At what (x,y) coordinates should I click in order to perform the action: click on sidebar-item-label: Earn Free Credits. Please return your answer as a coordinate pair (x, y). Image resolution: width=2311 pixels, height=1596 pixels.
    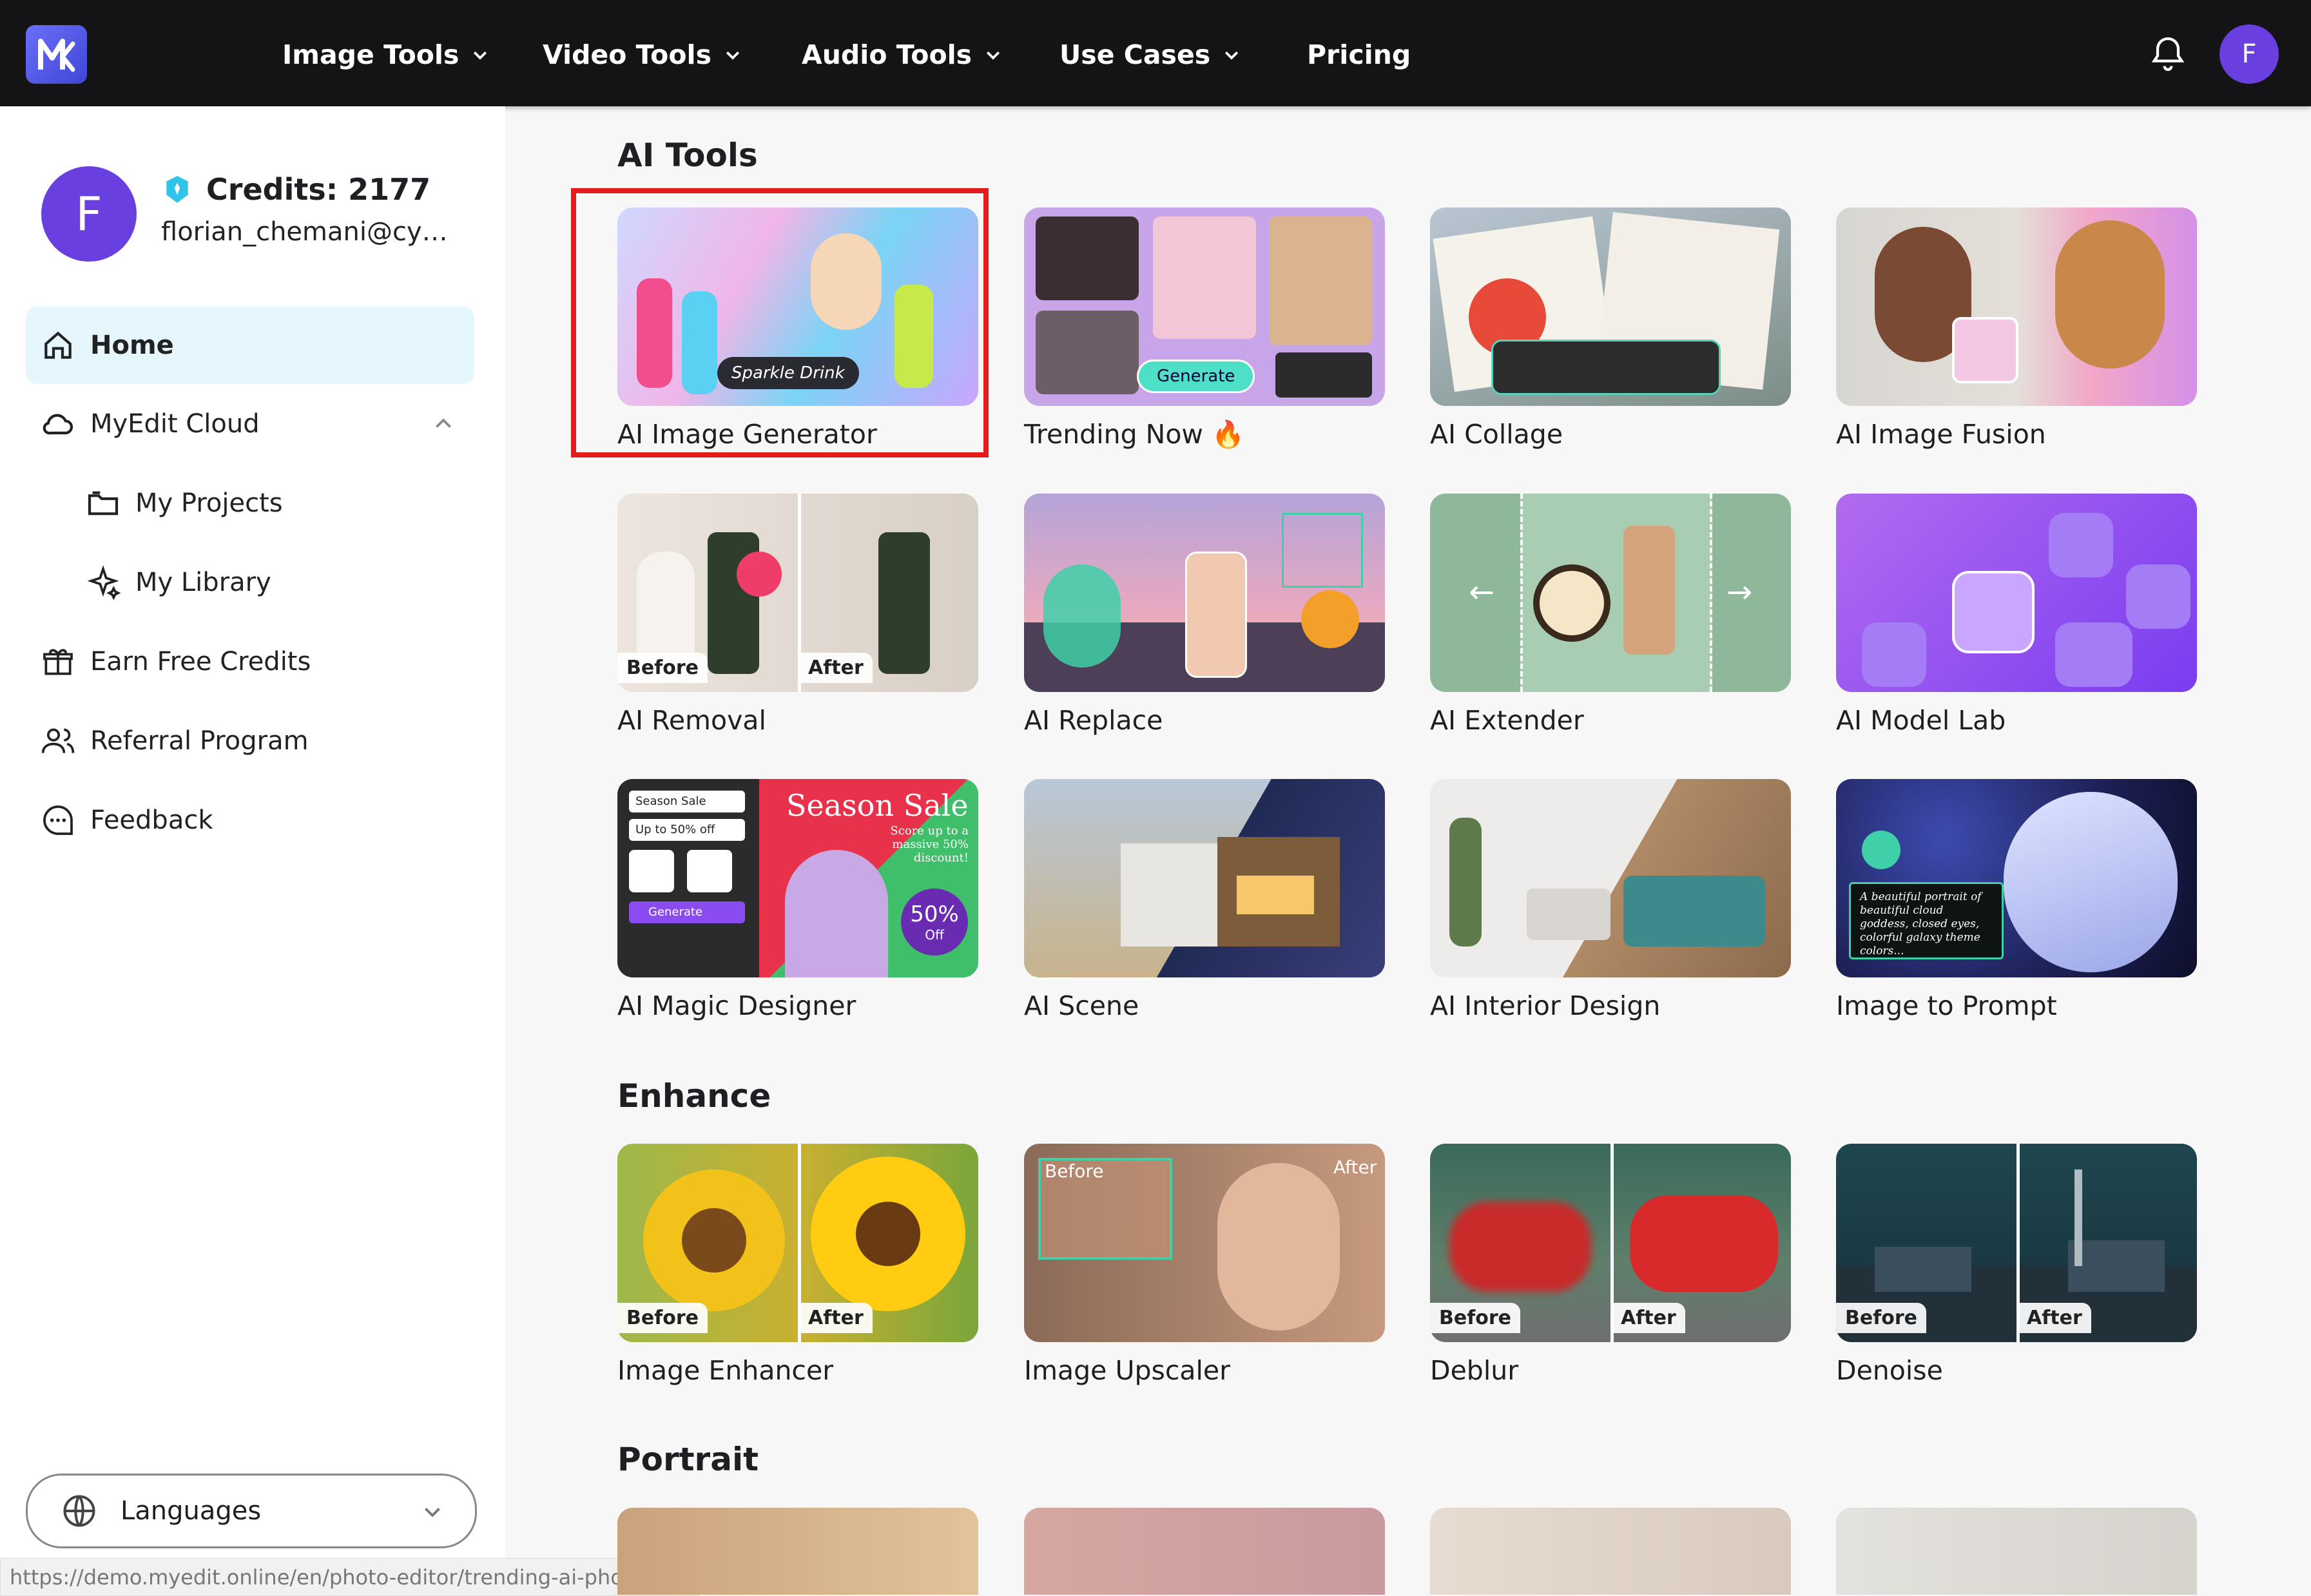
    Looking at the image, I should click on (201, 662).